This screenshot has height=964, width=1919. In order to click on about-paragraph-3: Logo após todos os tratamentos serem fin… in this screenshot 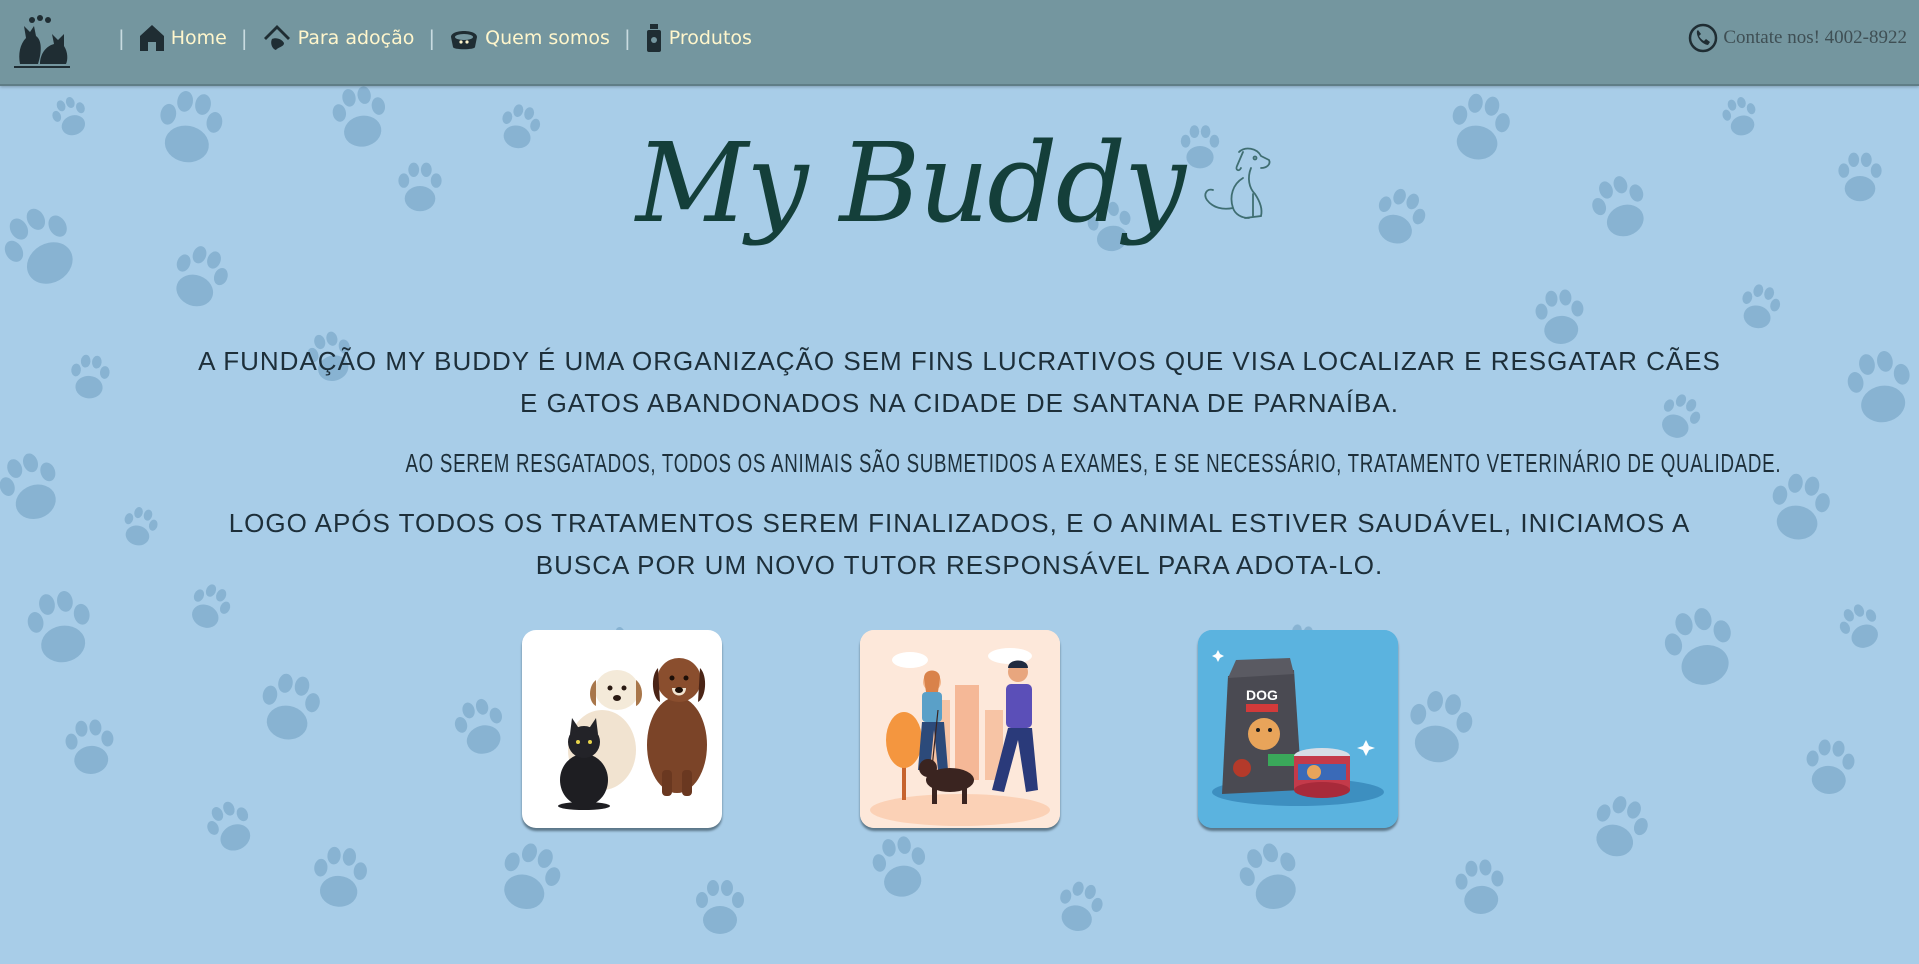, I will do `click(959, 544)`.